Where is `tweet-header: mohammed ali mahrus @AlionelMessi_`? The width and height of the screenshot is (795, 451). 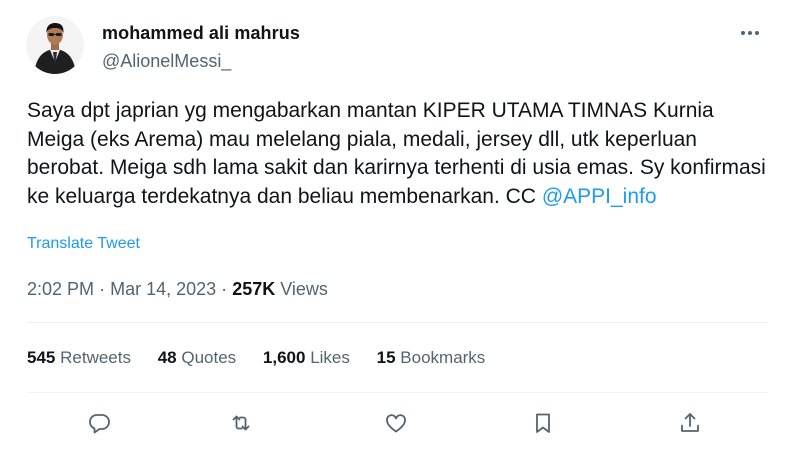 tweet-header: mohammed ali mahrus @AlionelMessi_ is located at coordinates (401, 47).